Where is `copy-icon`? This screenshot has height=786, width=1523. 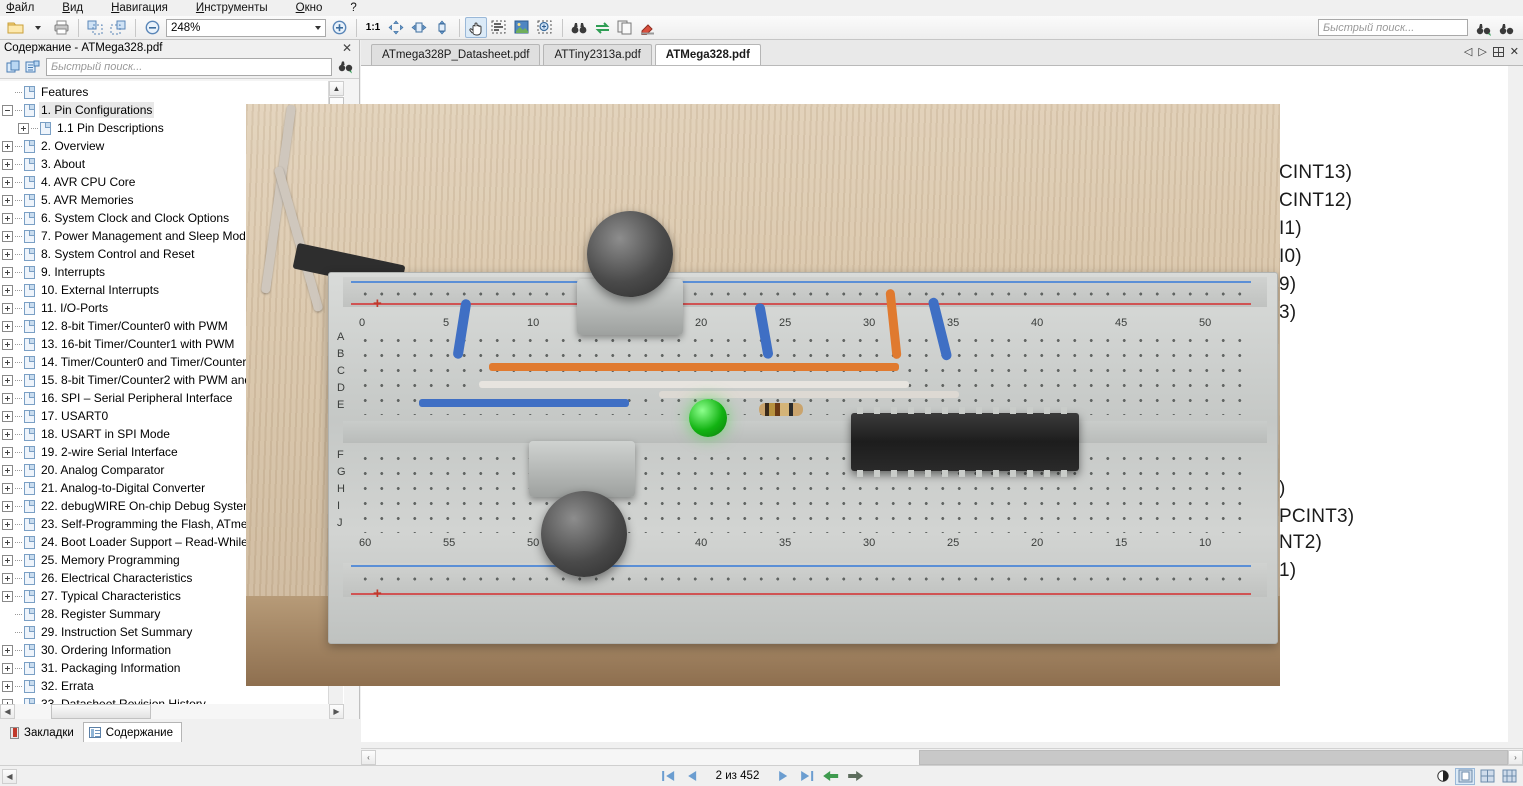 copy-icon is located at coordinates (625, 27).